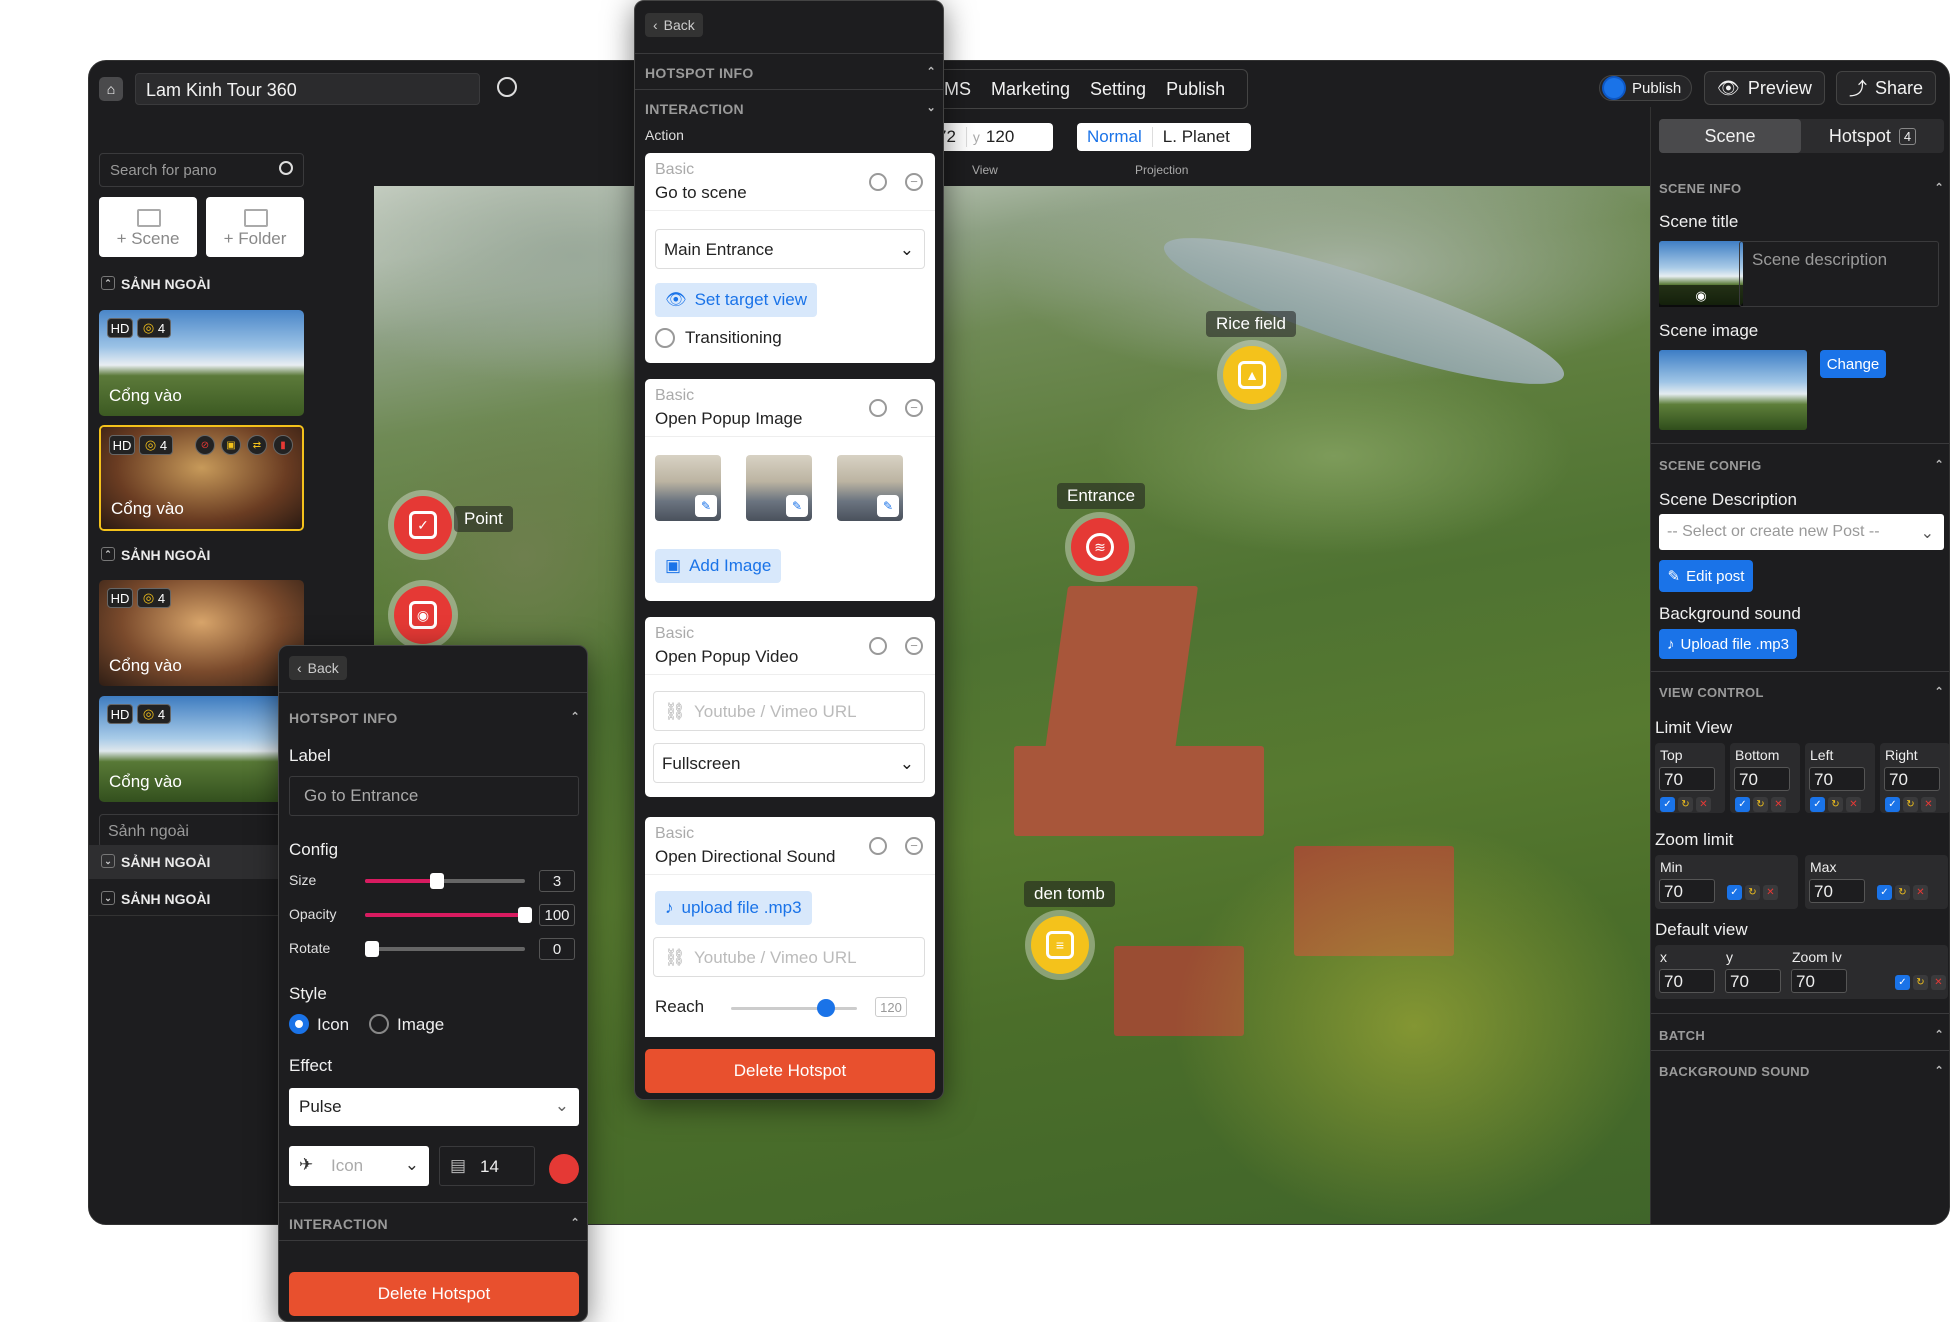 Image resolution: width=1952 pixels, height=1322 pixels. I want to click on hide-icon: ⊘, so click(205, 445).